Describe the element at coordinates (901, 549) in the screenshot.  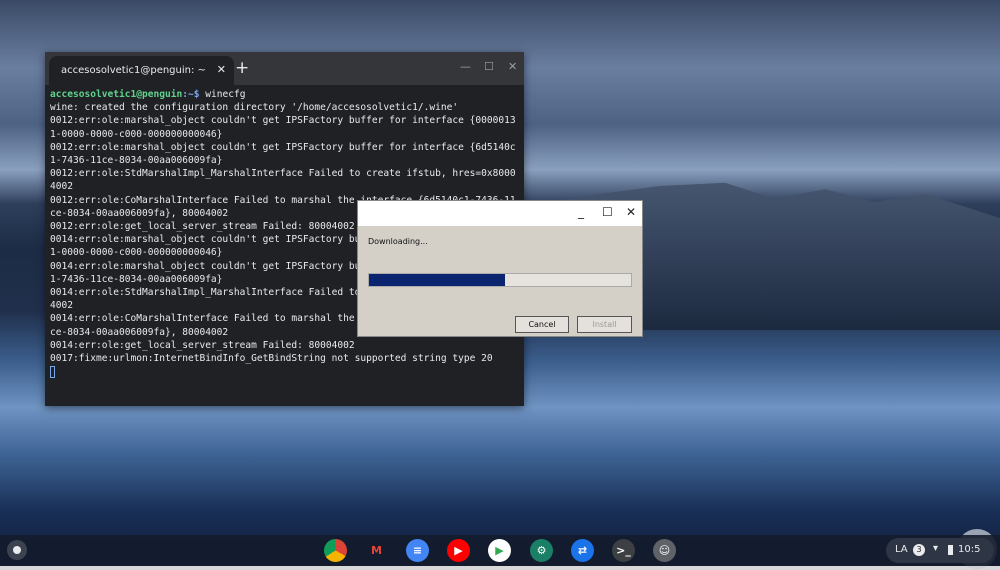
I see `ime-indicator: LA` at that location.